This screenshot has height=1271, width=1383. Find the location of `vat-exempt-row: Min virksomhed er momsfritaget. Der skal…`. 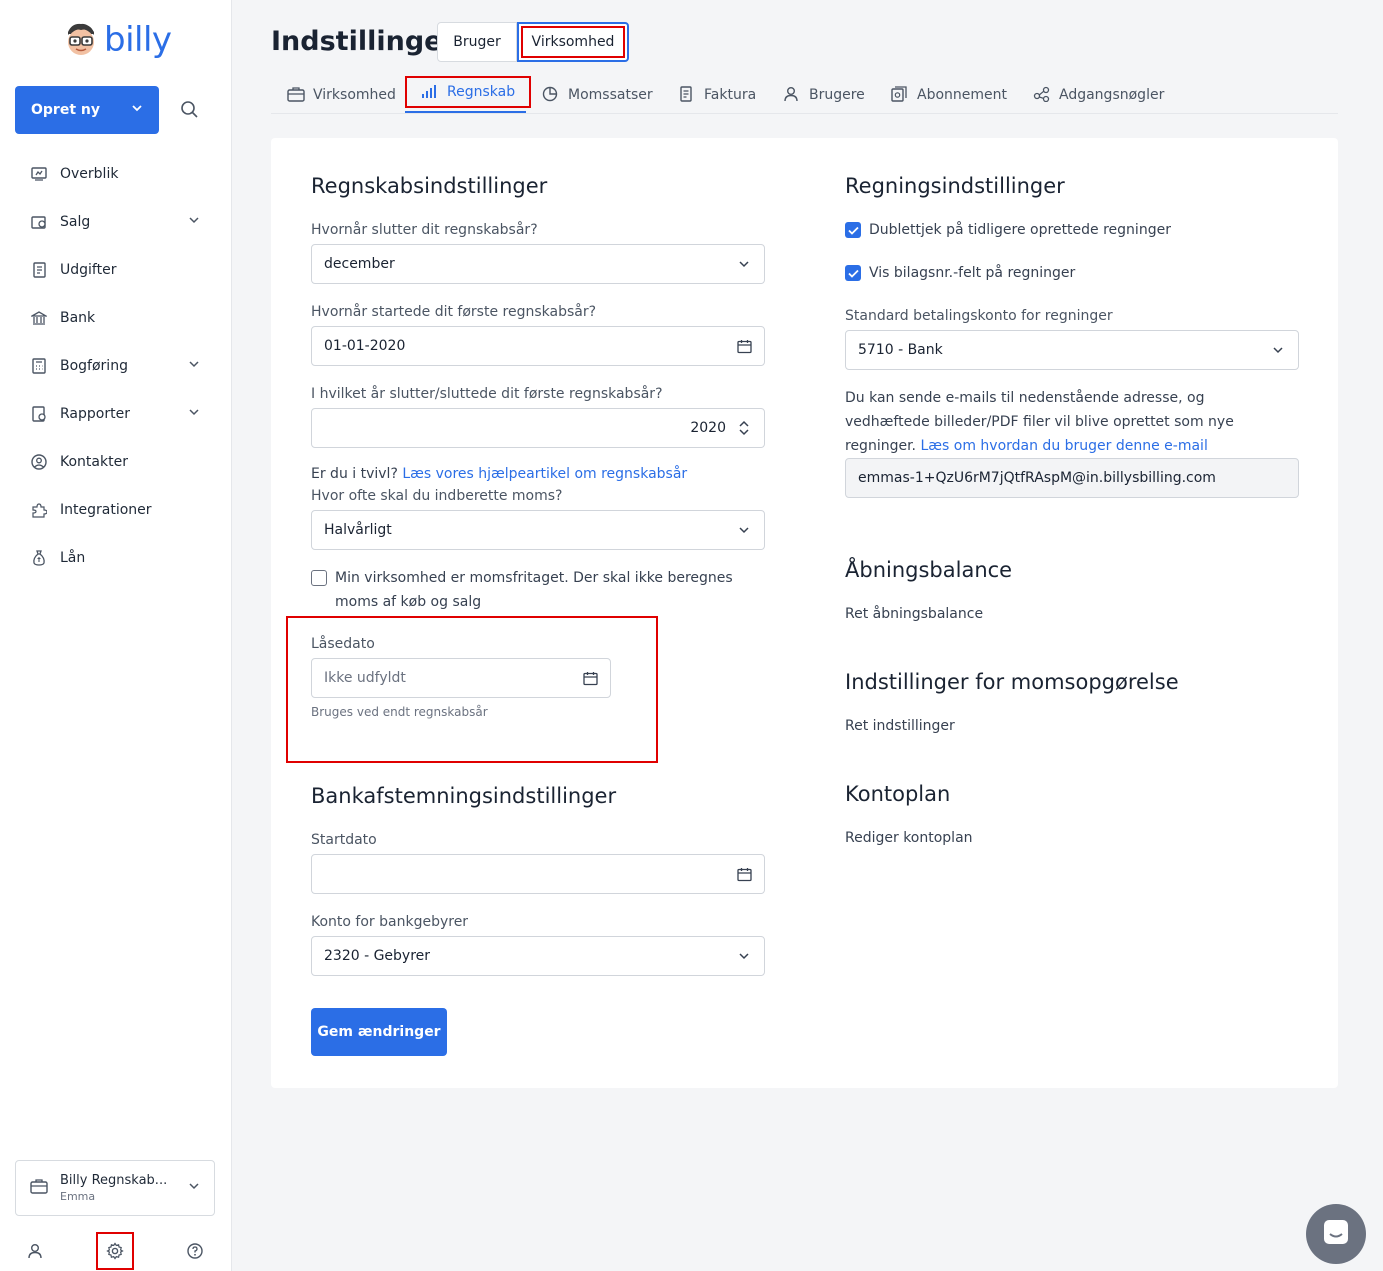

vat-exempt-row: Min virksomhed er momsfritaget. Der skal… is located at coordinates (539, 590).